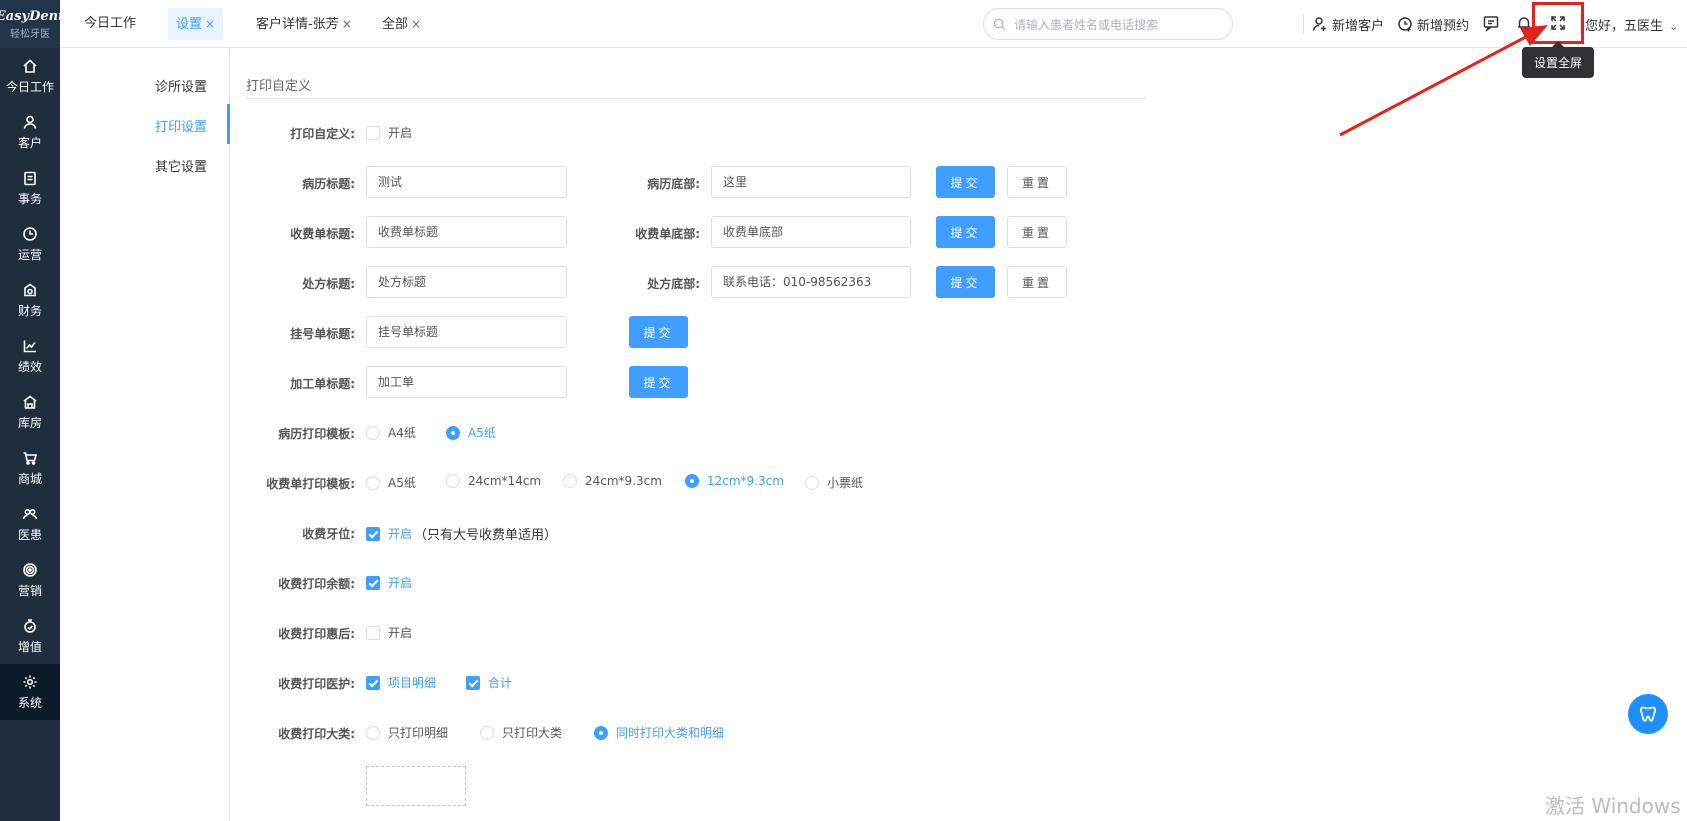 The width and height of the screenshot is (1687, 821). I want to click on prescription-reset-button: 重置, so click(1037, 282).